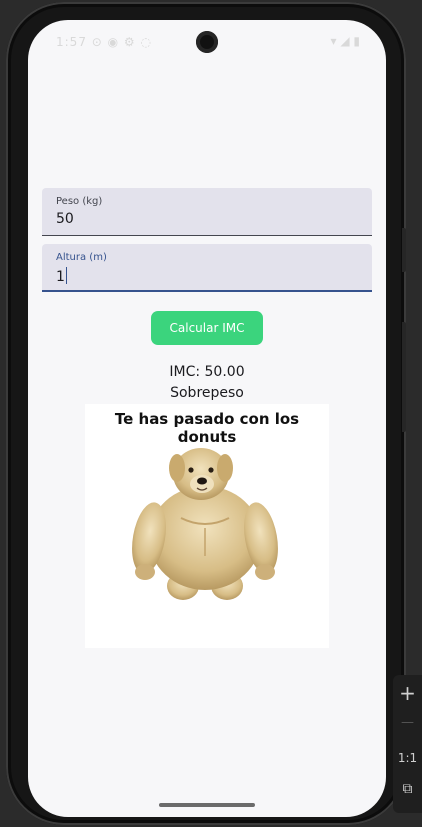  I want to click on weight-field-value: 50, so click(65, 219).